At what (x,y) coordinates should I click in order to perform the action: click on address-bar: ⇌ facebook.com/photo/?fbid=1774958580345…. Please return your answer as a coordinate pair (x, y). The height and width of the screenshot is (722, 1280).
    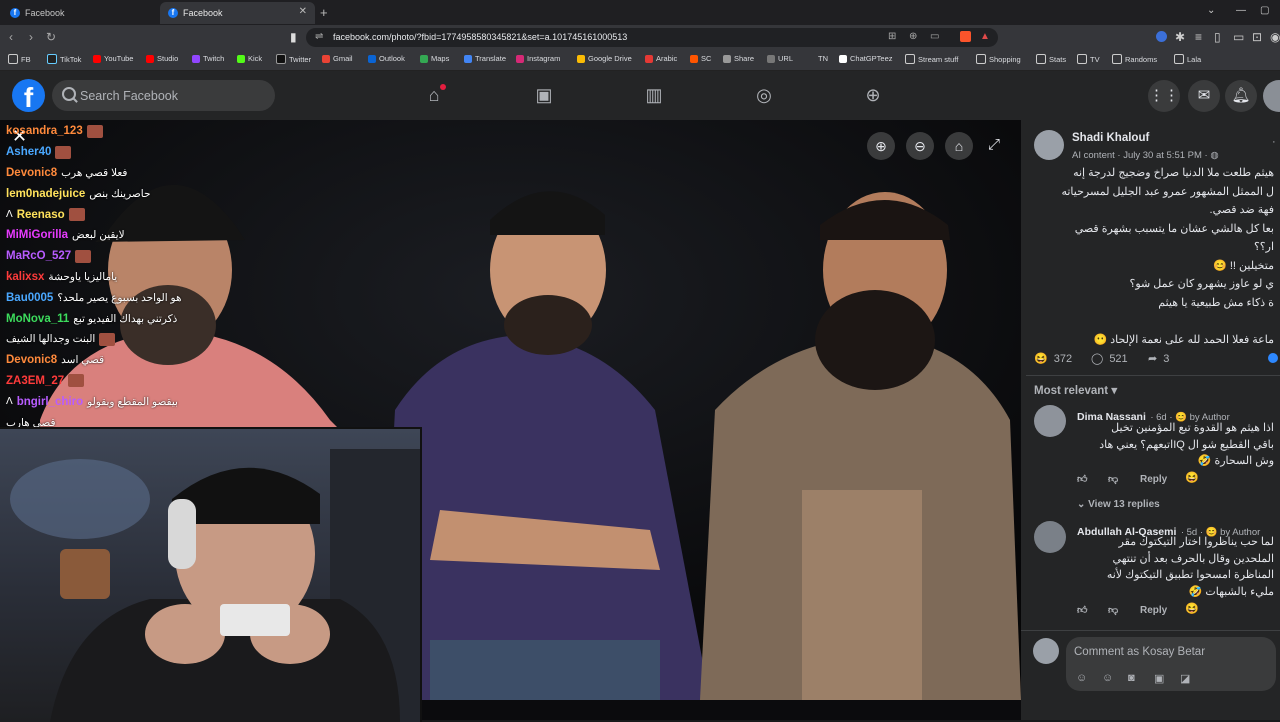
    Looking at the image, I should click on (652, 37).